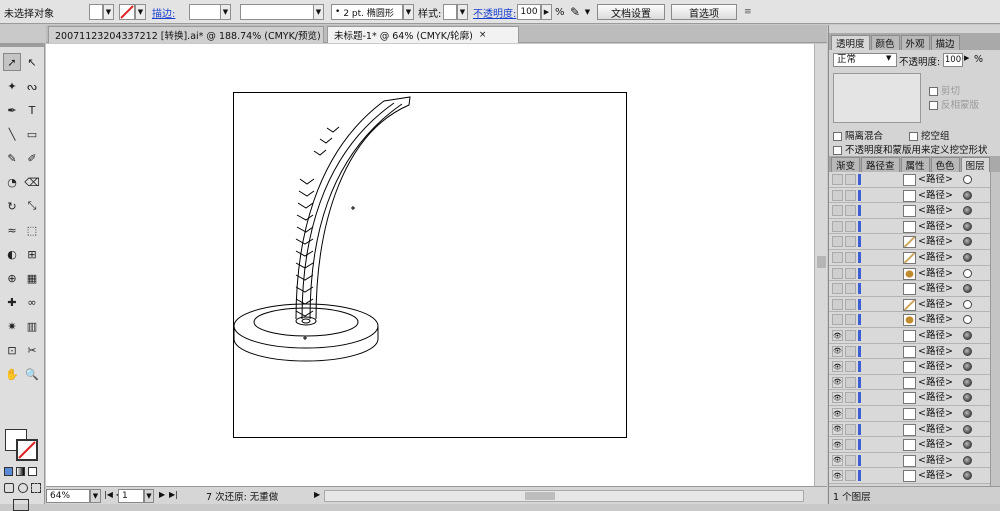 Image resolution: width=1000 pixels, height=511 pixels. Describe the element at coordinates (149, 496) in the screenshot. I see `page-dropdown: ▼` at that location.